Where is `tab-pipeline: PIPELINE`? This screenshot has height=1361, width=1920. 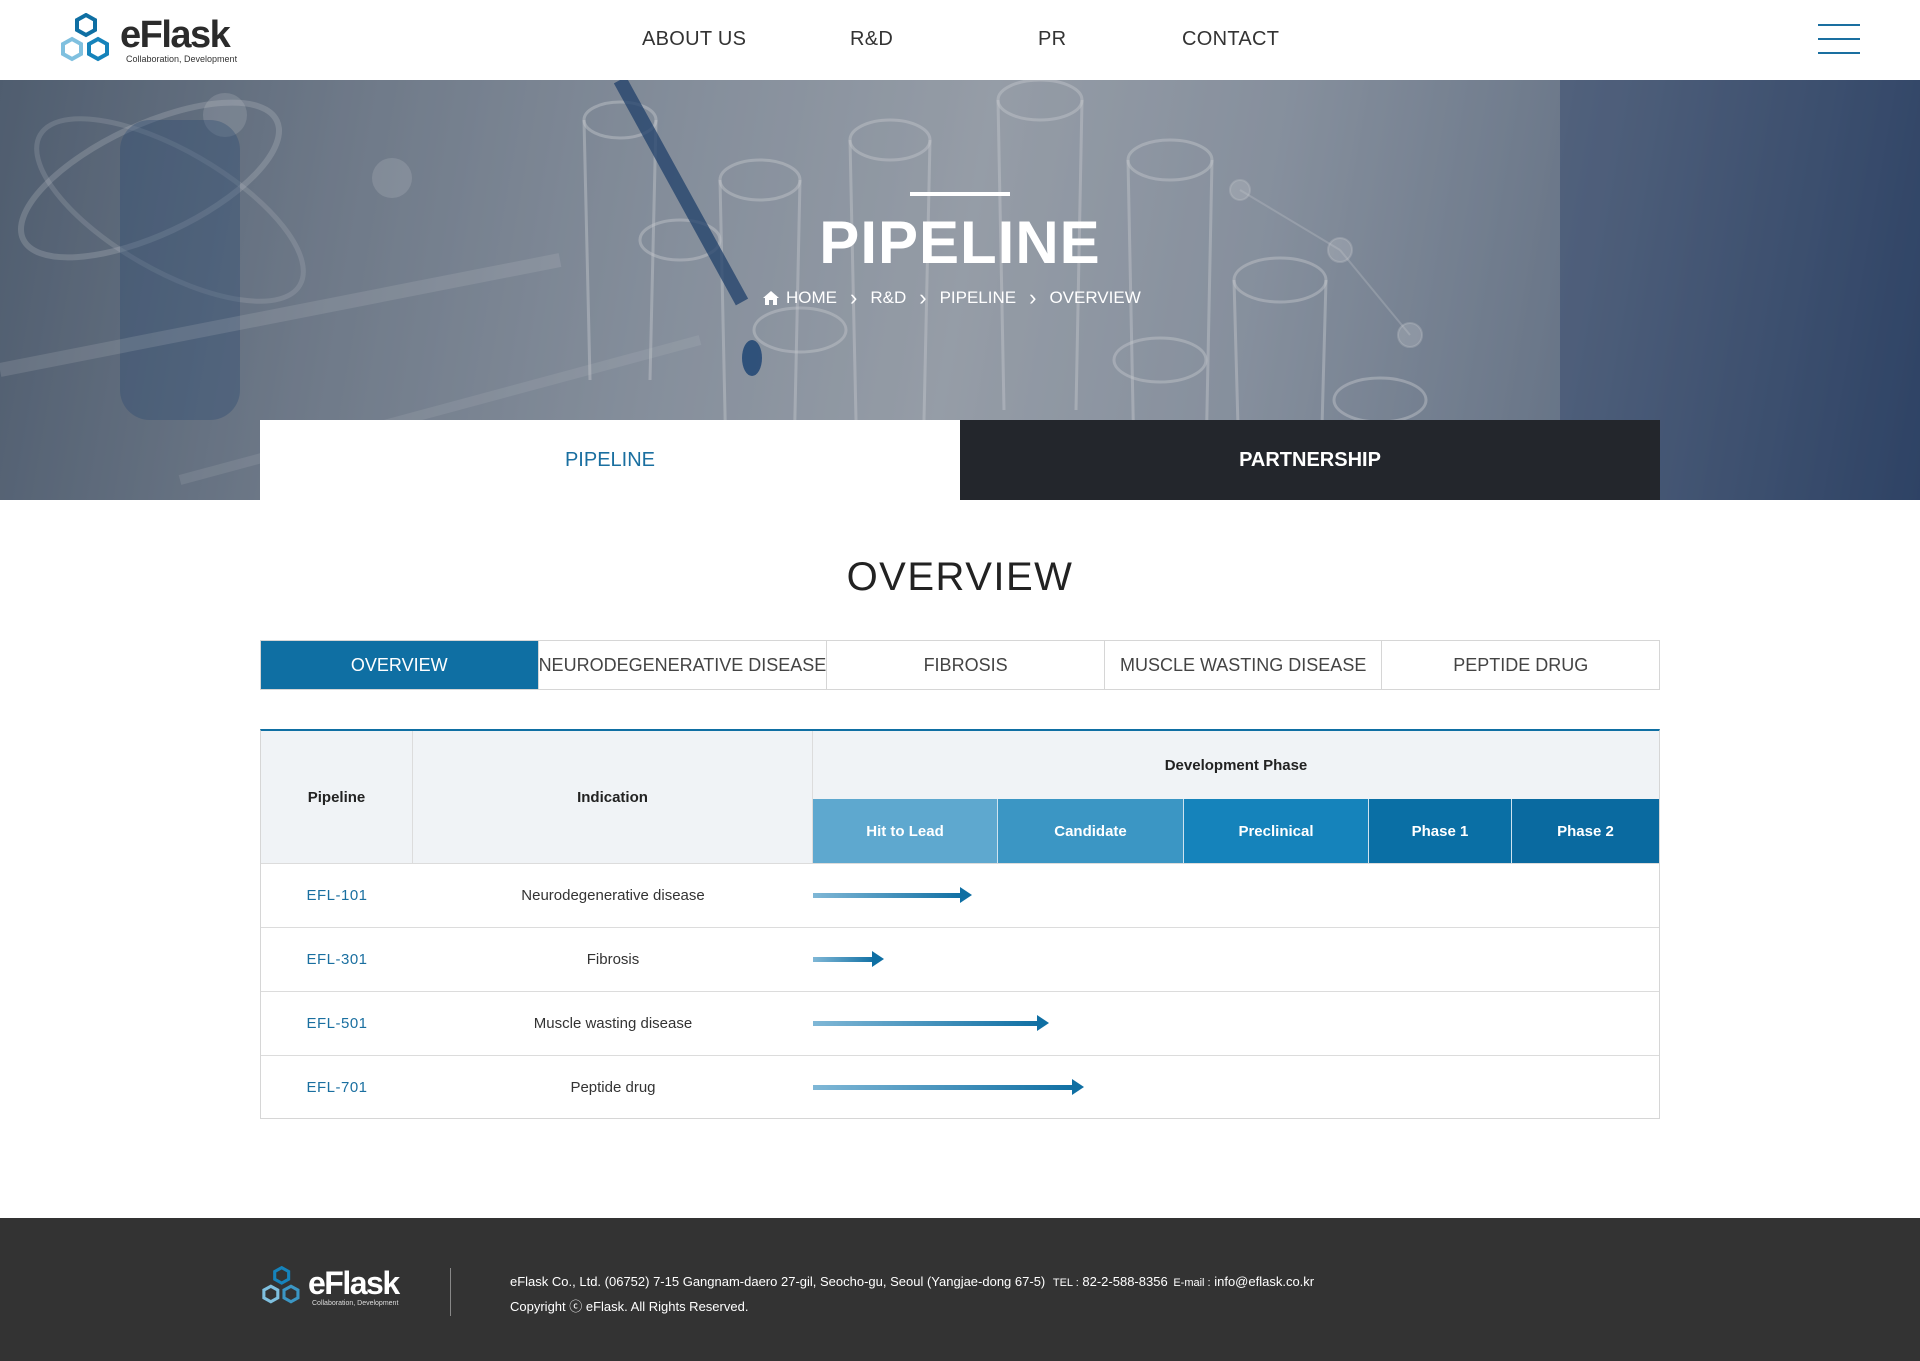 tab-pipeline: PIPELINE is located at coordinates (610, 460).